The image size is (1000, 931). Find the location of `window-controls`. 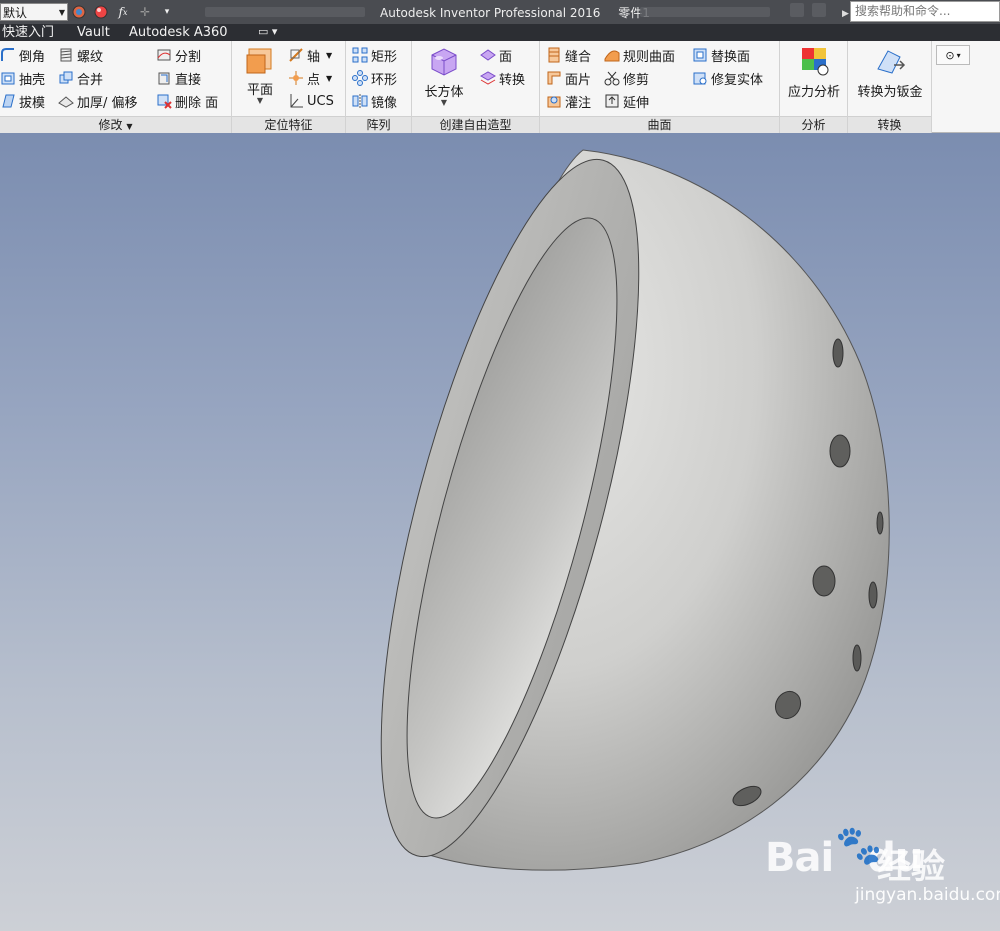

window-controls is located at coordinates (815, 12).